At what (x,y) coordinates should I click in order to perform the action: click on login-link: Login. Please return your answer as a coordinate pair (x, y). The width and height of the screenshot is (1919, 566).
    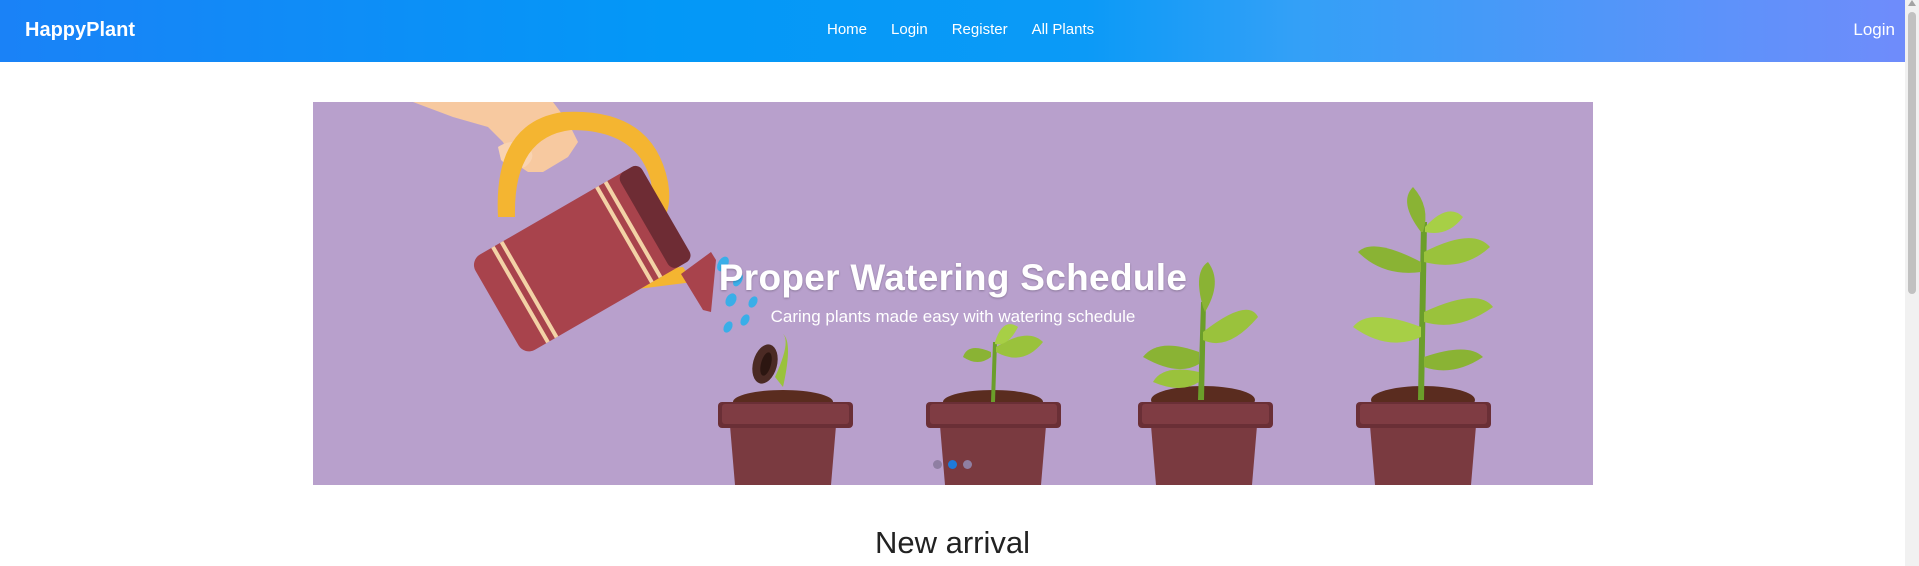
    Looking at the image, I should click on (1874, 30).